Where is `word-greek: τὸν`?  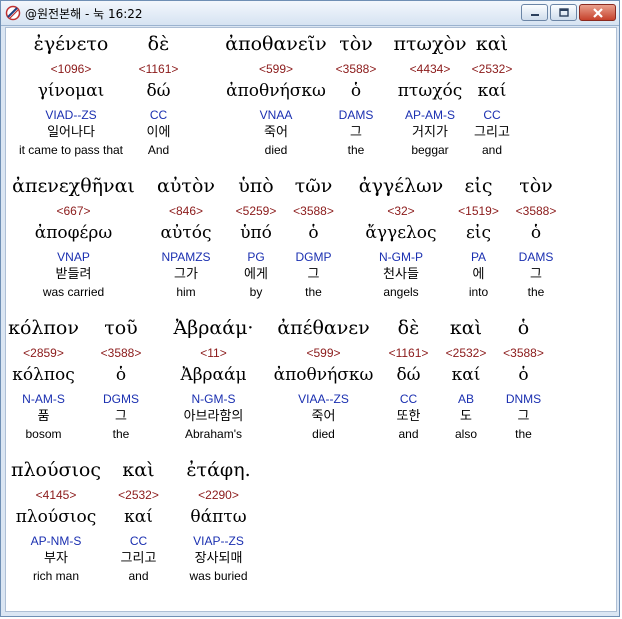 word-greek: τὸν is located at coordinates (536, 186).